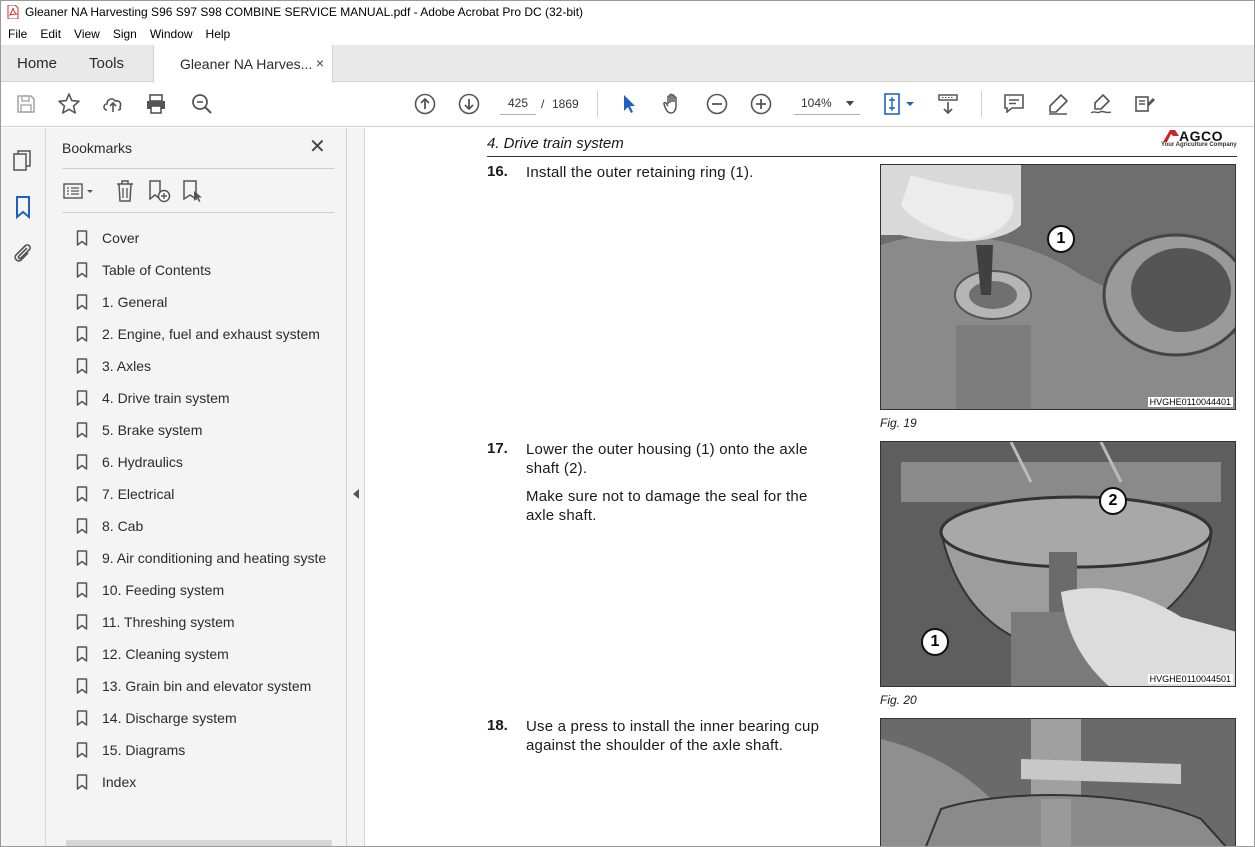 This screenshot has width=1255, height=847. Describe the element at coordinates (597, 104) in the screenshot. I see `toolbar-divider` at that location.